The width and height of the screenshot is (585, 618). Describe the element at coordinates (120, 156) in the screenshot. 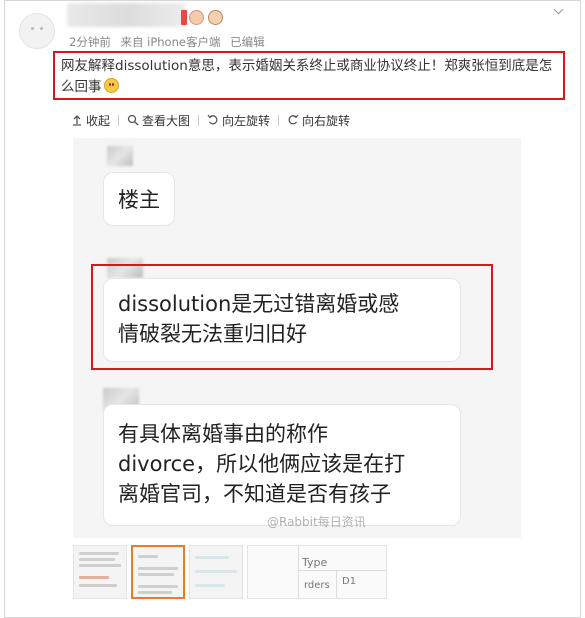

I see `avatar-pixelated` at that location.